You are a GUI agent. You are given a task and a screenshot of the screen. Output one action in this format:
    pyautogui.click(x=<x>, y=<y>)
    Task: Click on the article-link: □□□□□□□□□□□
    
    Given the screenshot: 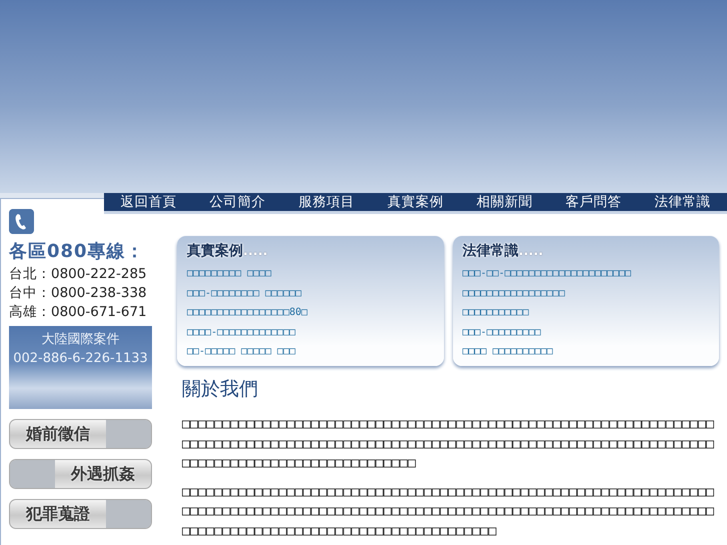 What is the action you would take?
    pyautogui.click(x=585, y=312)
    